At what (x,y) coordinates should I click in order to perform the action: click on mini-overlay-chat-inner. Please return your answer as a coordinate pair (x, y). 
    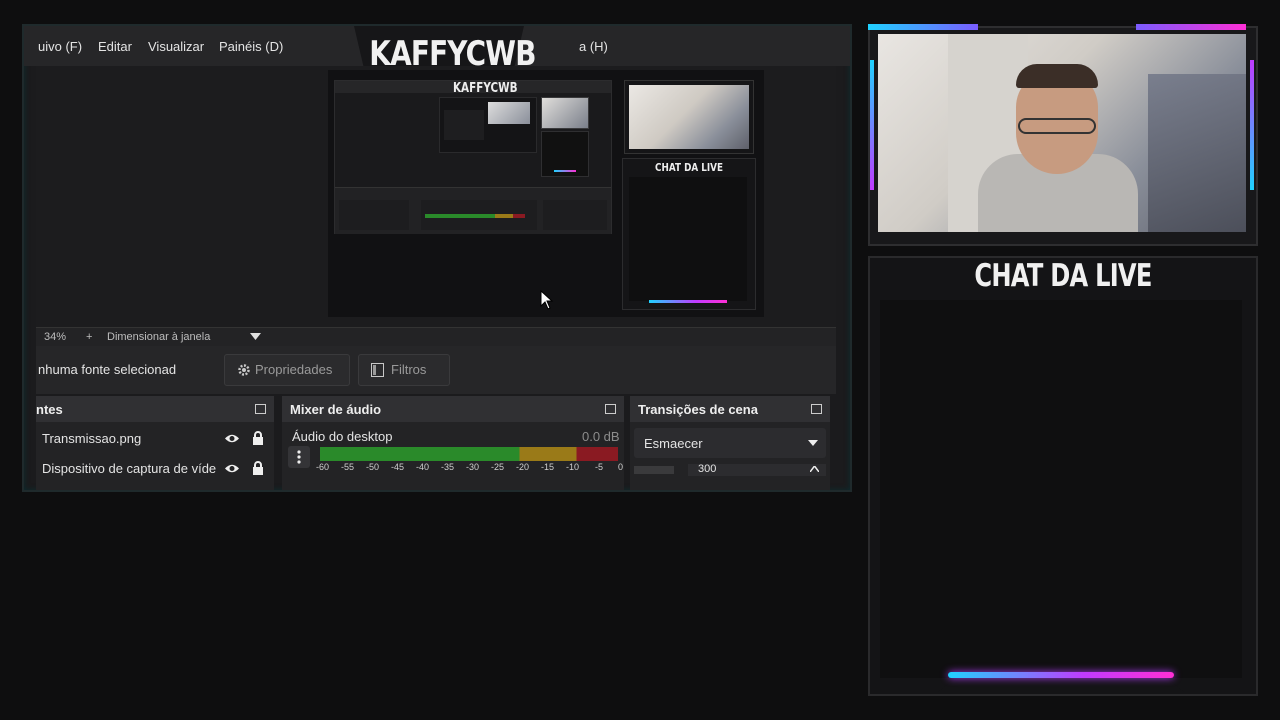
    Looking at the image, I should click on (688, 239).